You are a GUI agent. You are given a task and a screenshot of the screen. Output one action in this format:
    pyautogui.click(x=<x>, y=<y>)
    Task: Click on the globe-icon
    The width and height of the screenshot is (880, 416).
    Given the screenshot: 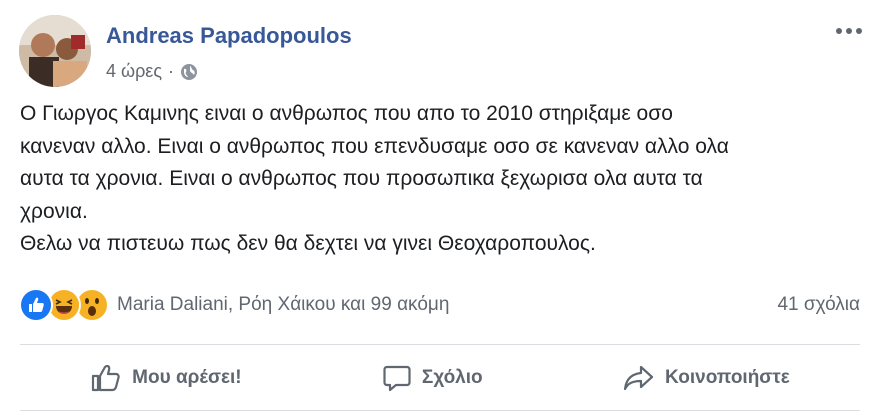 What is the action you would take?
    pyautogui.click(x=189, y=72)
    